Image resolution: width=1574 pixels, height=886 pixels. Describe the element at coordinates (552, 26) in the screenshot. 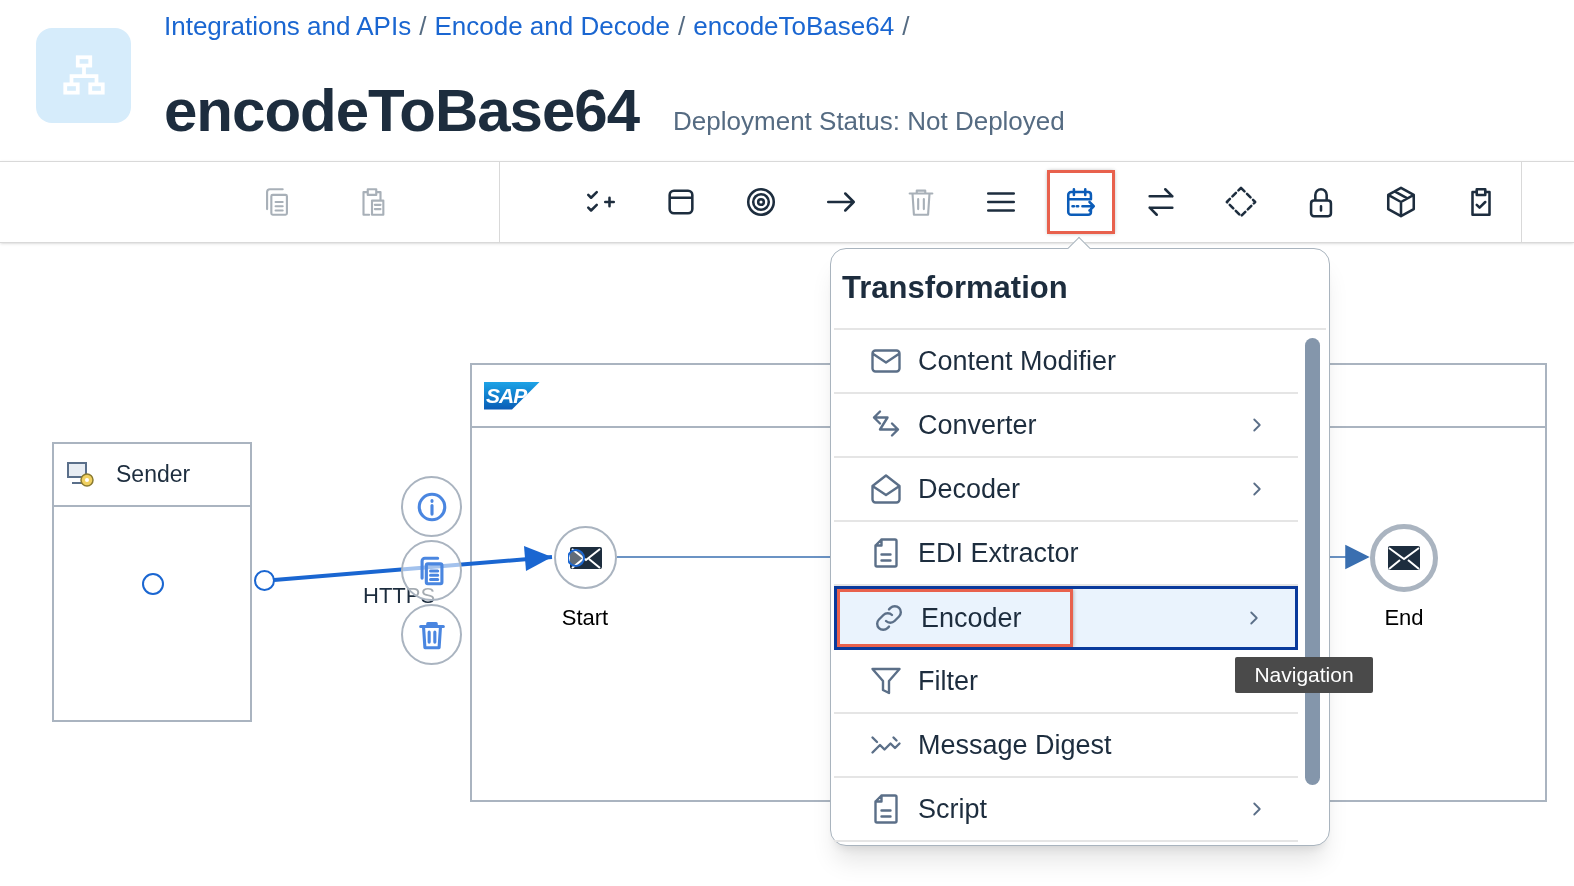

I see `breadcrumb-link: Encode and Decode` at that location.